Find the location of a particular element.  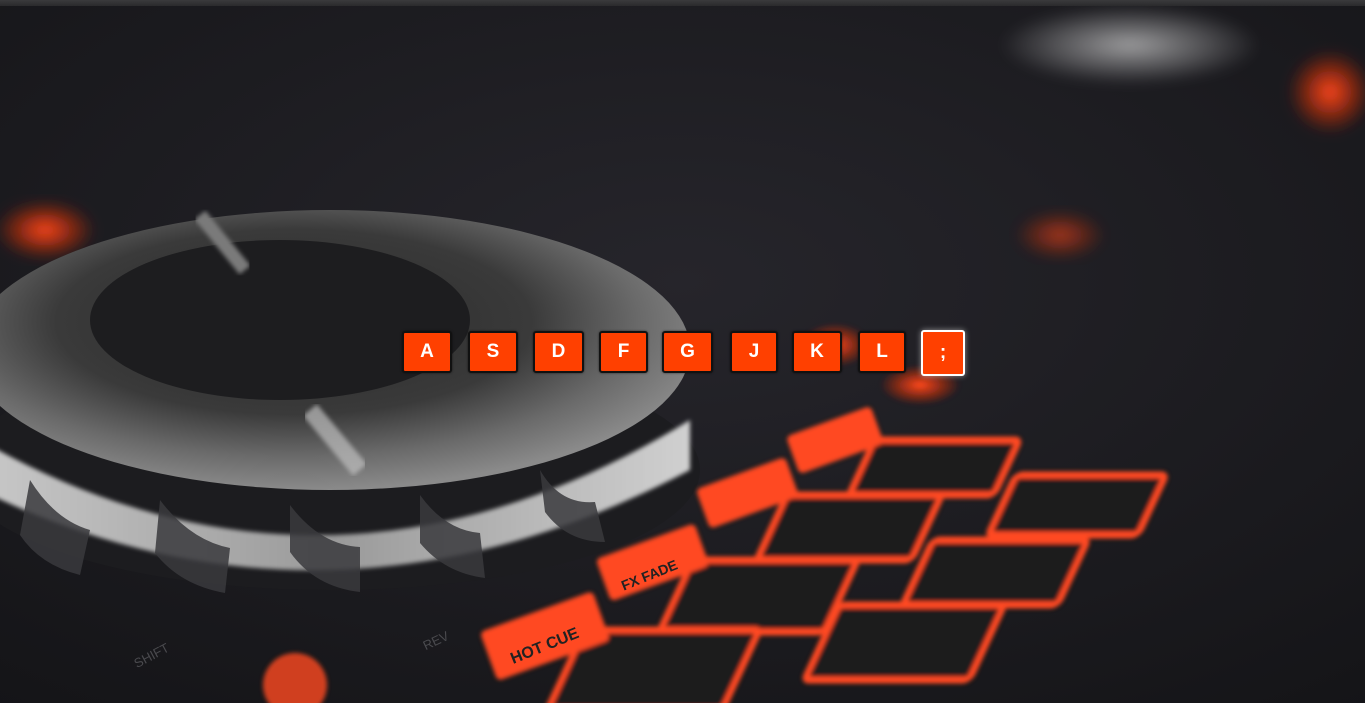

drum-key-f: F is located at coordinates (623, 352).